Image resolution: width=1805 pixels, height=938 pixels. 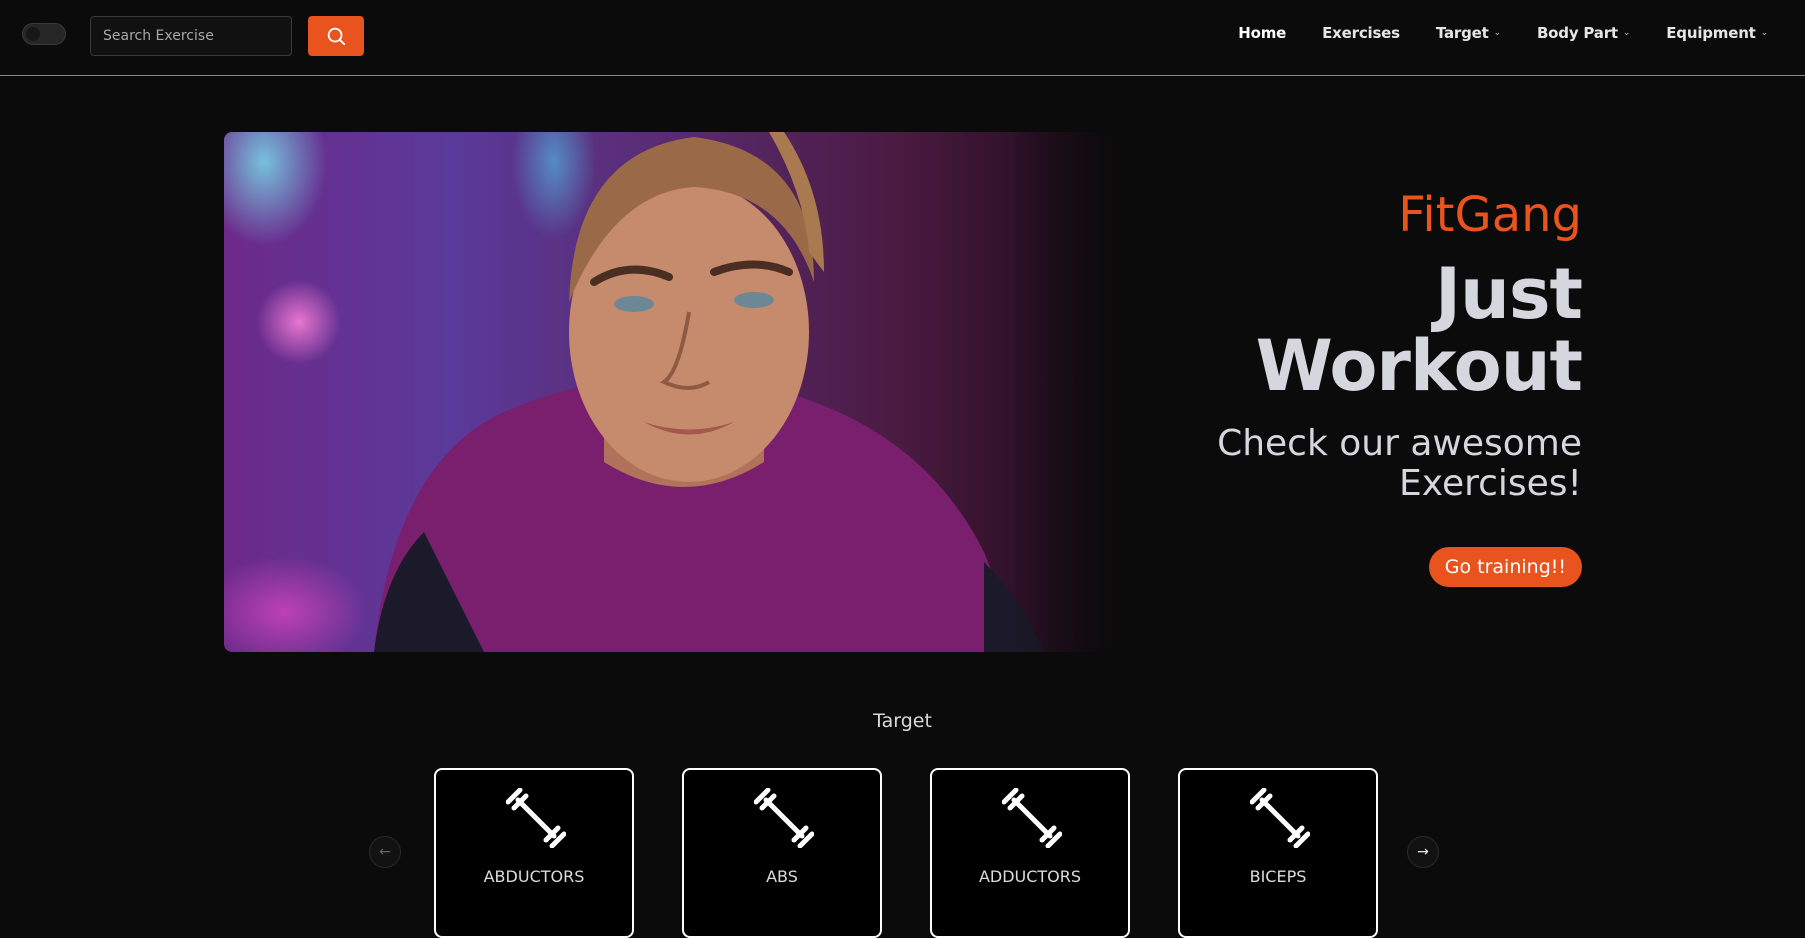 I want to click on search-icon, so click(x=336, y=36).